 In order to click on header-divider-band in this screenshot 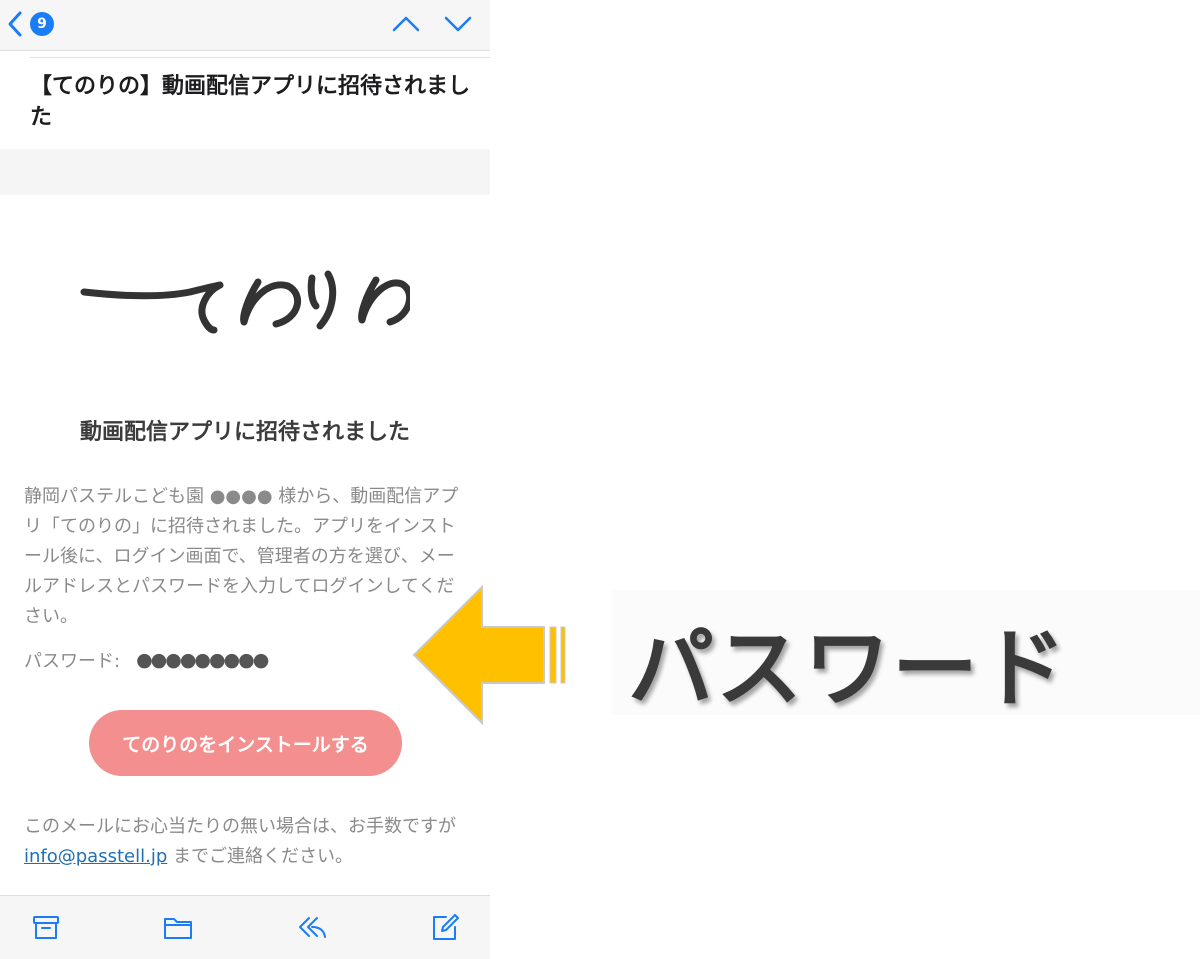, I will do `click(245, 172)`.